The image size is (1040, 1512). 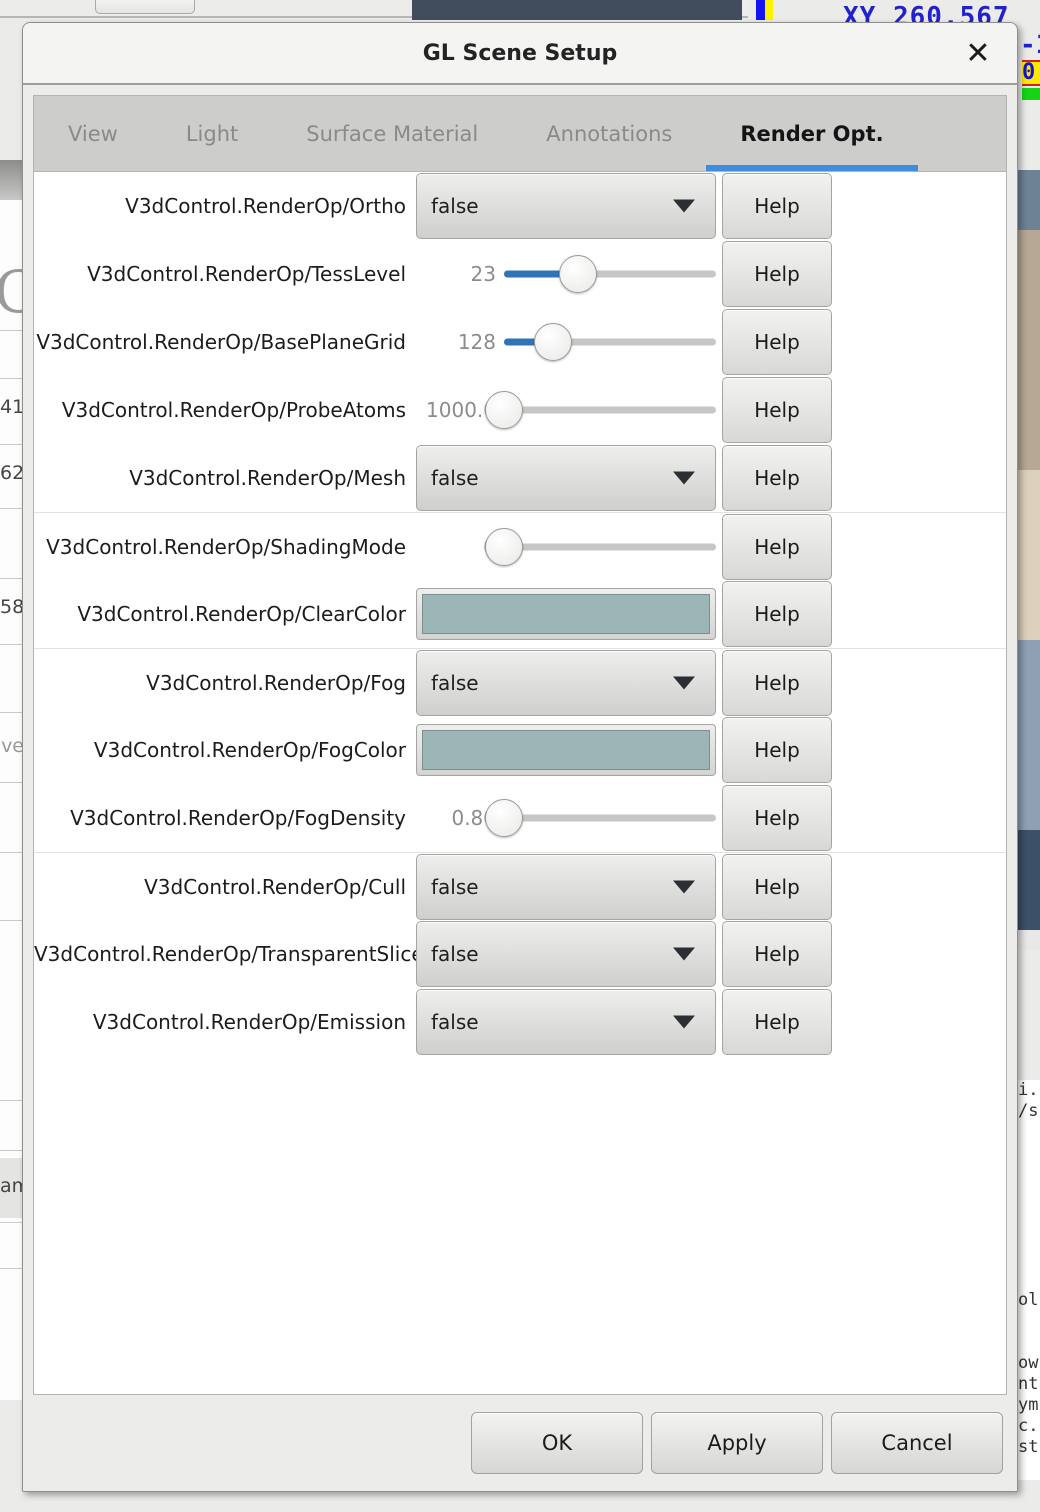 What do you see at coordinates (1028, 1426) in the screenshot?
I see `console-line: c.` at bounding box center [1028, 1426].